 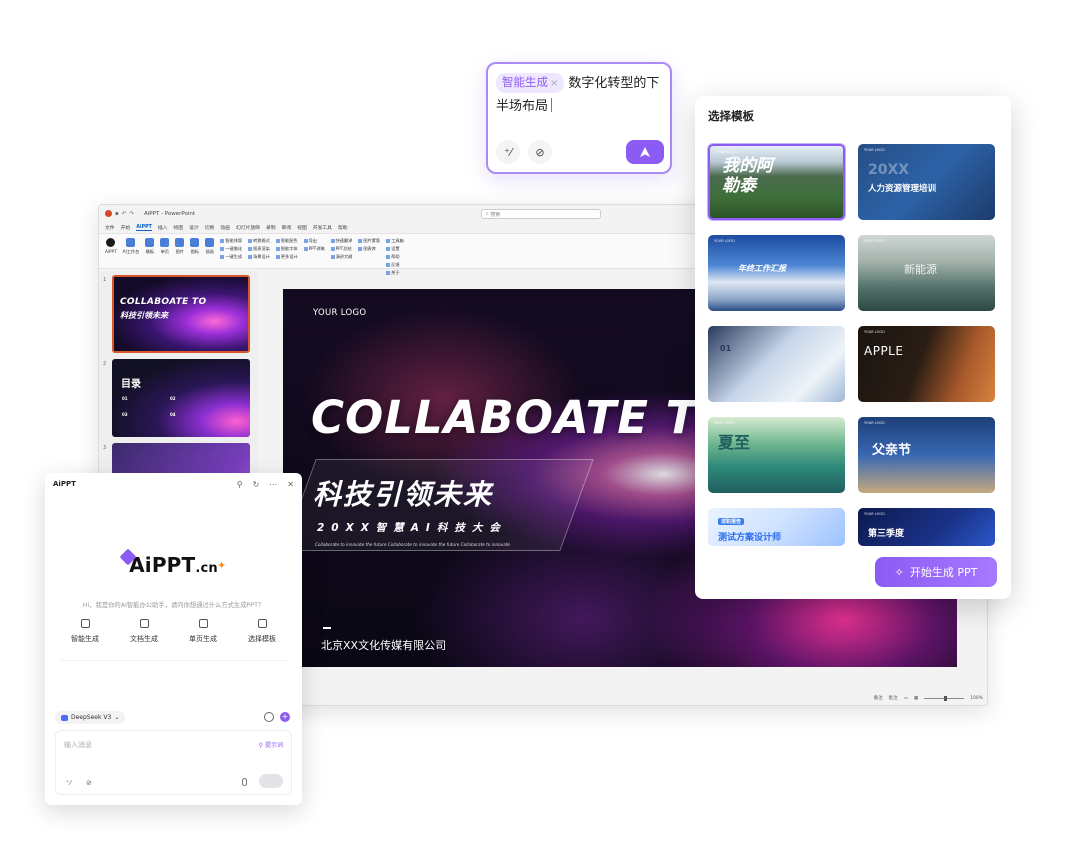 I want to click on ribbon-small-button: 演讲大纲, so click(x=342, y=257).